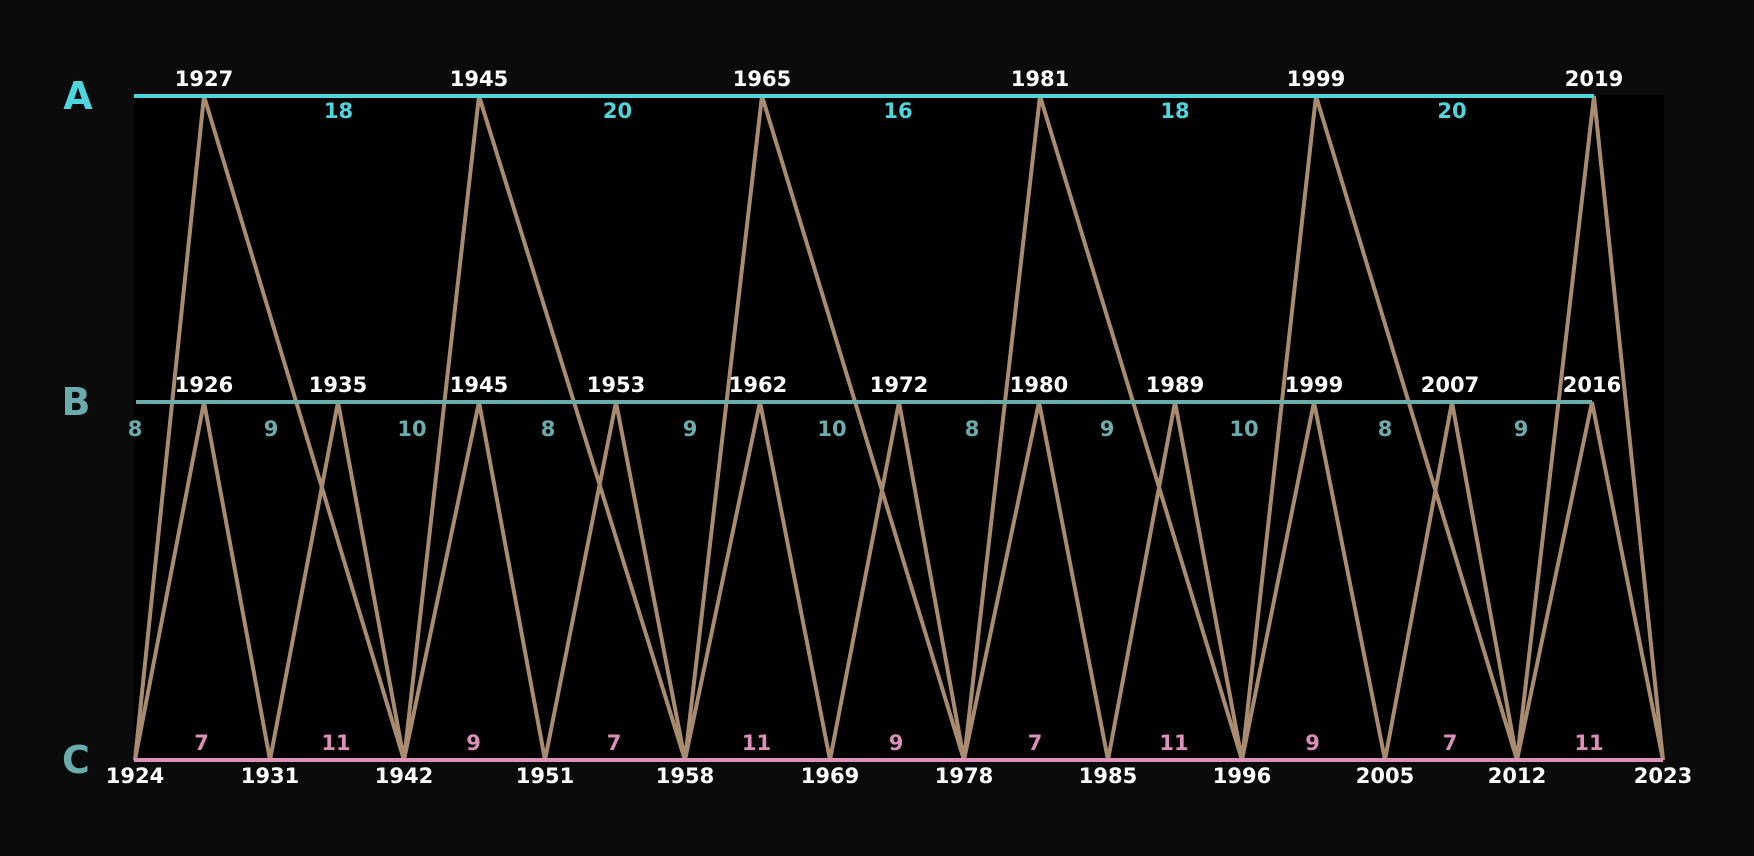 Image resolution: width=1754 pixels, height=856 pixels. What do you see at coordinates (1517, 776) in the screenshot?
I see `track-c-year: 2012` at bounding box center [1517, 776].